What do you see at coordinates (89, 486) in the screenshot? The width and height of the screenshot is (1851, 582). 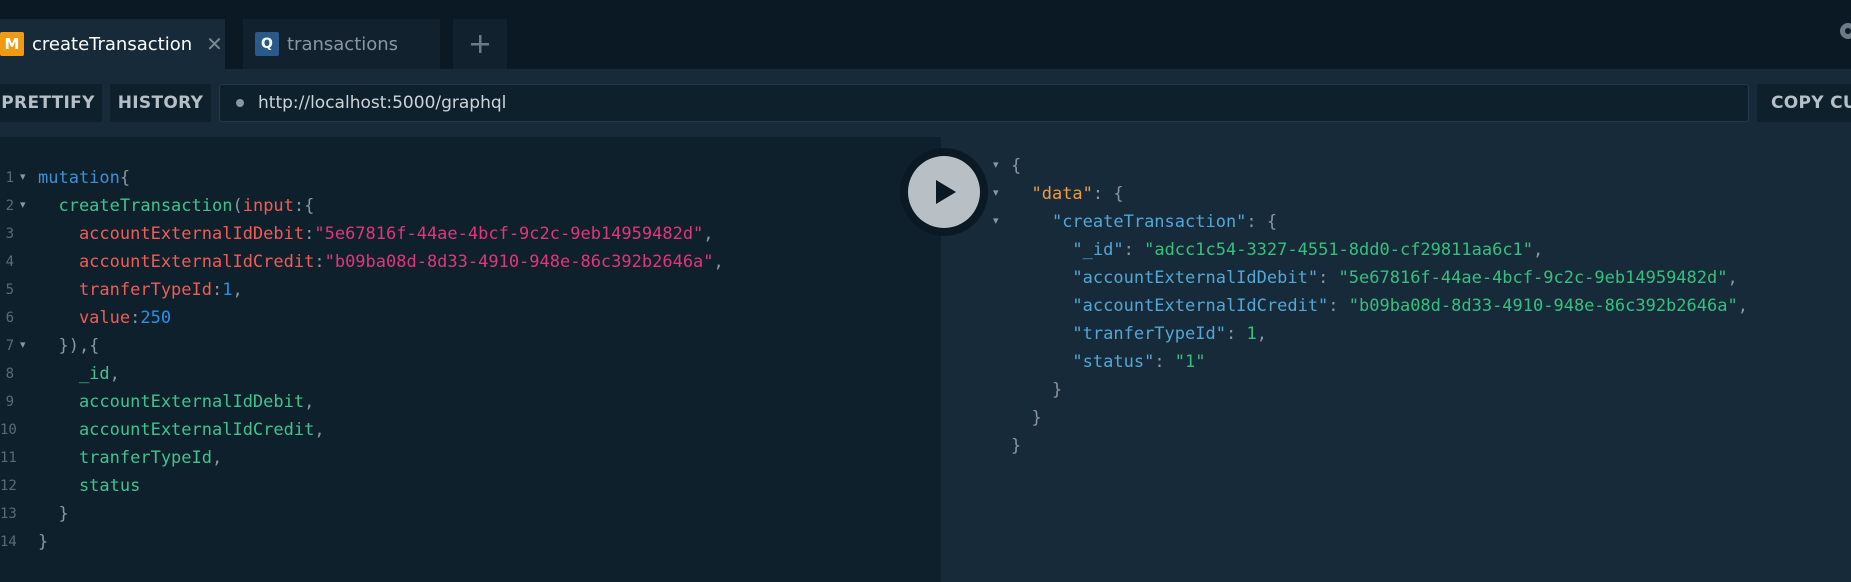 I see `code-line: status` at bounding box center [89, 486].